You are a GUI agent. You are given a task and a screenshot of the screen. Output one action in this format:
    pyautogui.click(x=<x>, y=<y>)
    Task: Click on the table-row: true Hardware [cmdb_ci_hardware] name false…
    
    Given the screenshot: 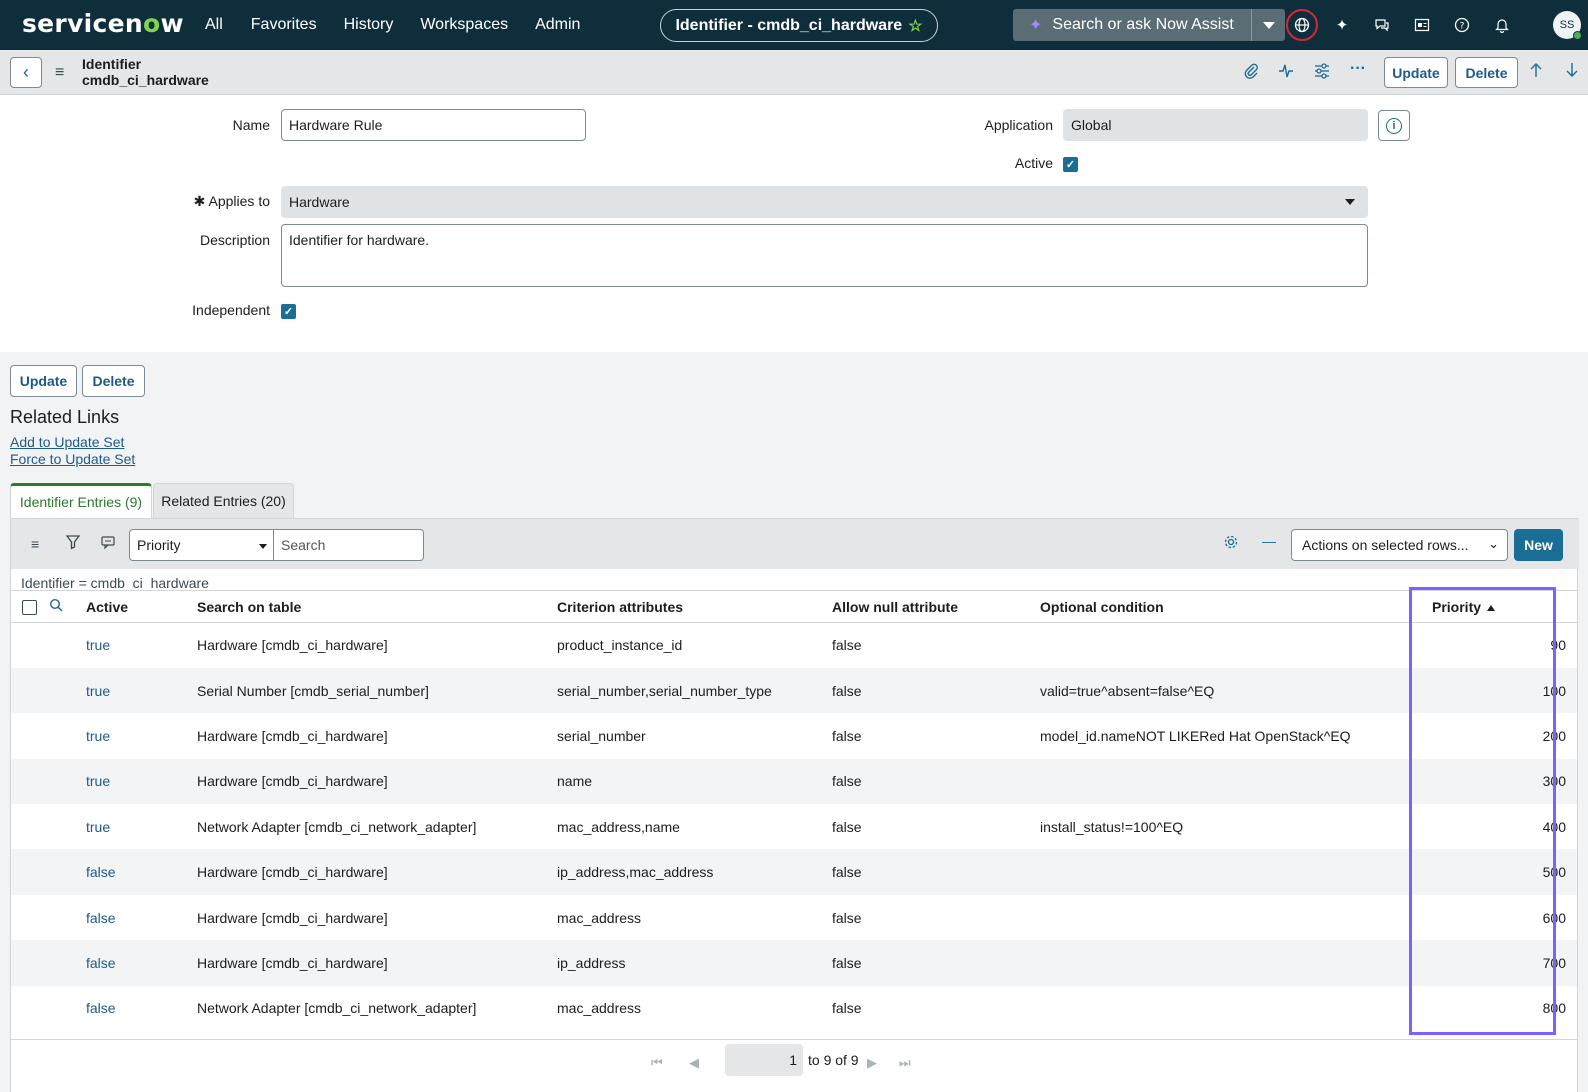 What is the action you would take?
    pyautogui.click(x=794, y=781)
    